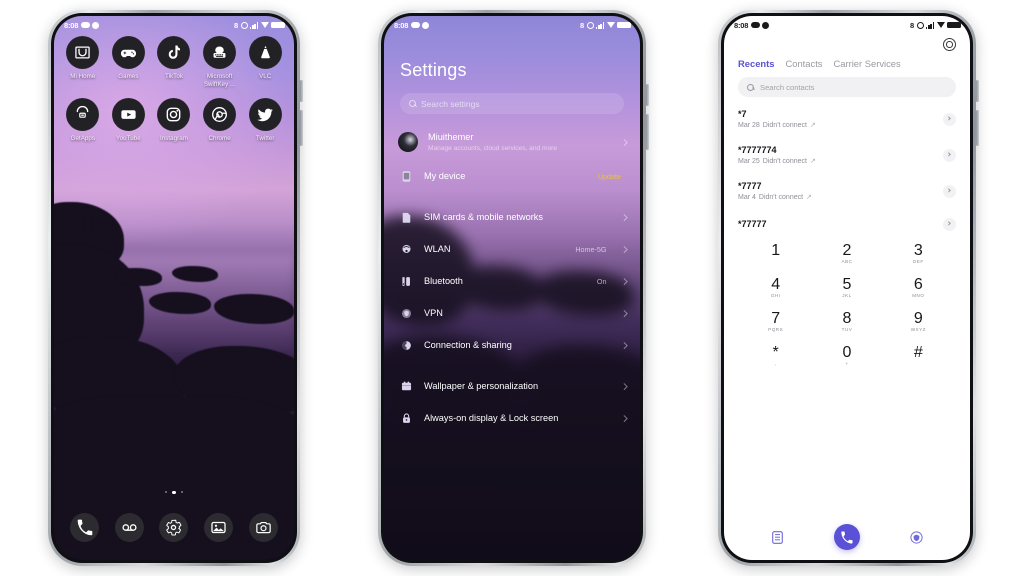 The image size is (1024, 576). What do you see at coordinates (775, 355) in the screenshot?
I see `dialpad-key-star: *,` at bounding box center [775, 355].